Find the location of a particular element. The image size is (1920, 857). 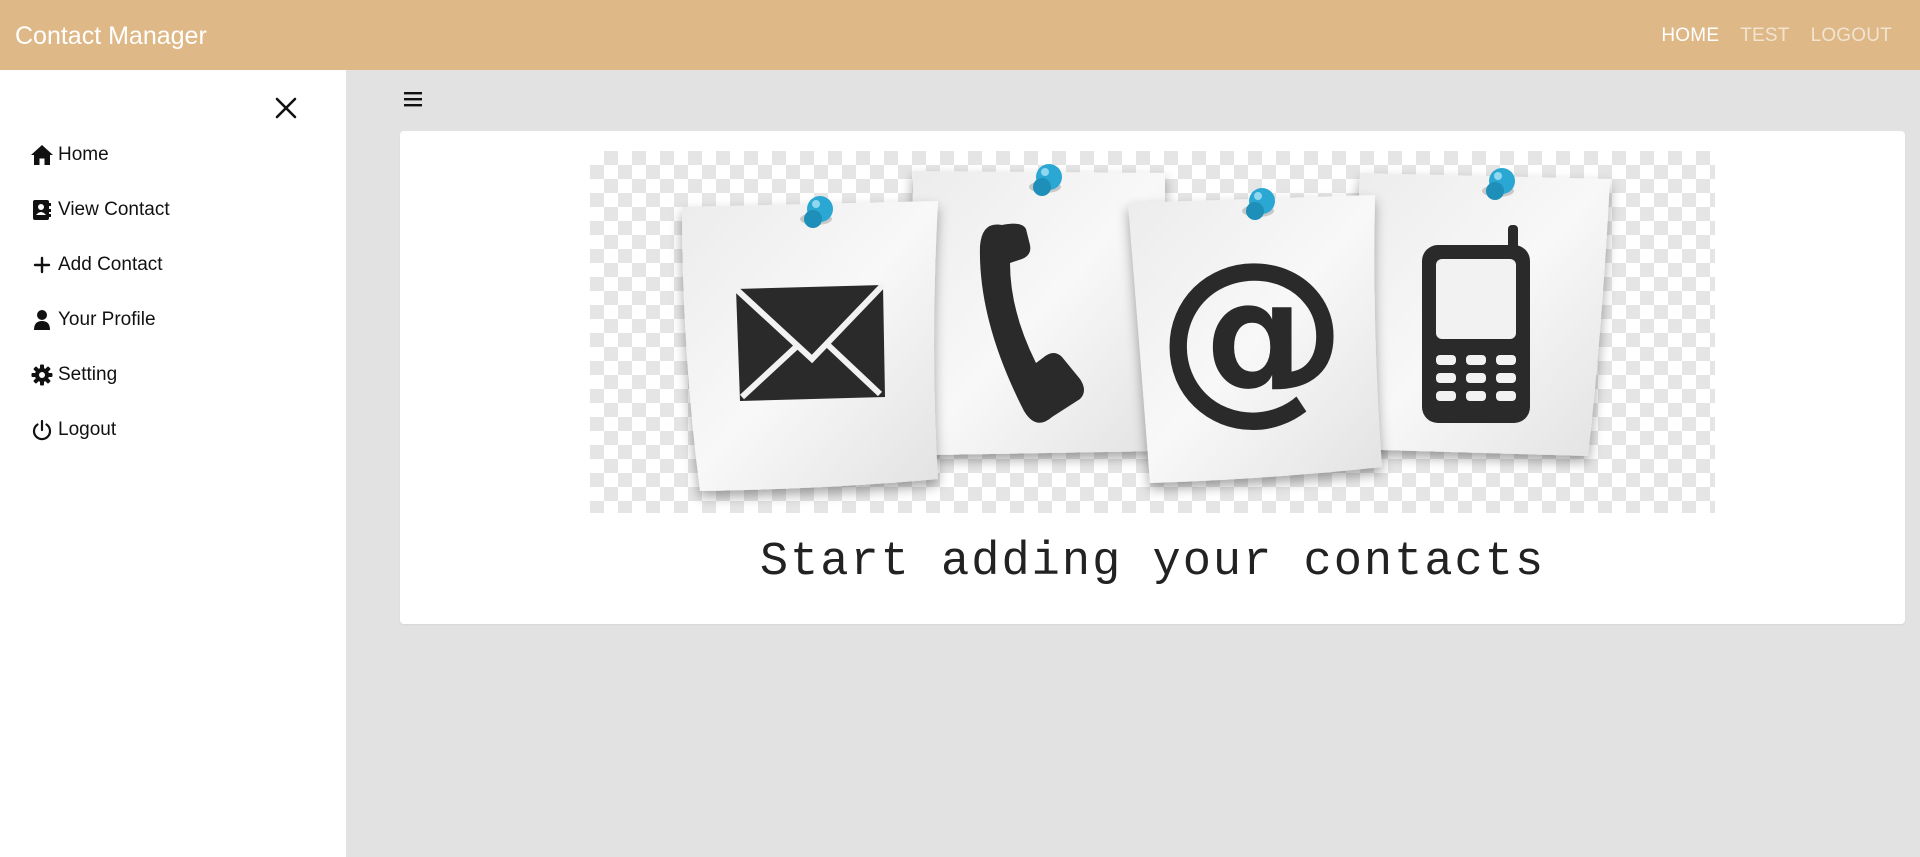

power-icon is located at coordinates (42, 430).